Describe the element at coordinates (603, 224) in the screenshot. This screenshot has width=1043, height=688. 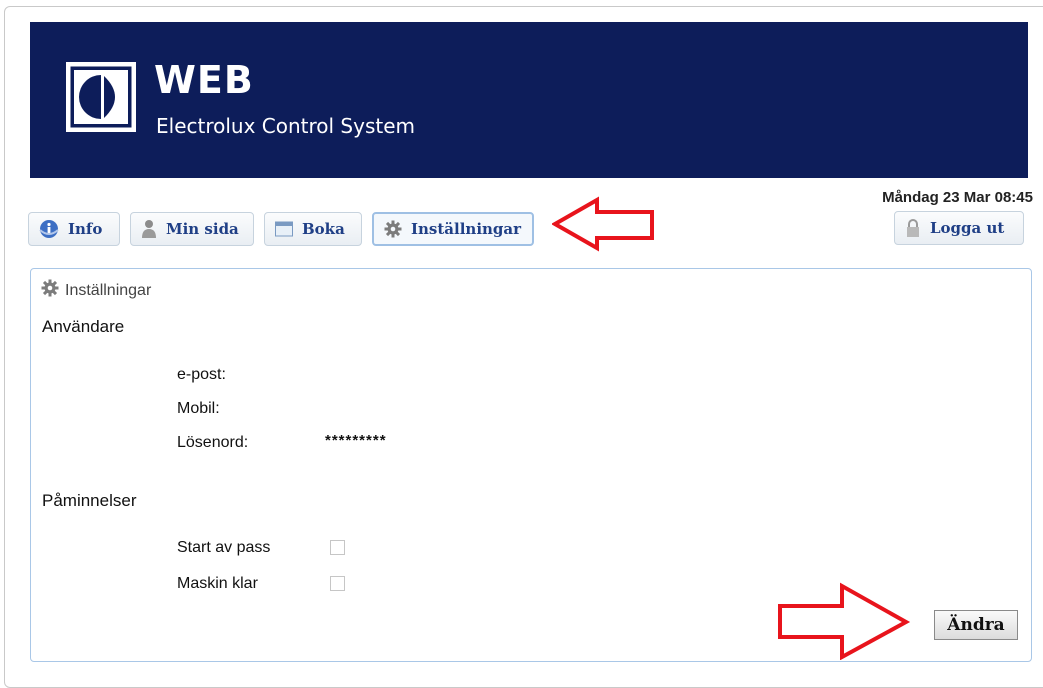
I see `annotation-arrow-left` at that location.